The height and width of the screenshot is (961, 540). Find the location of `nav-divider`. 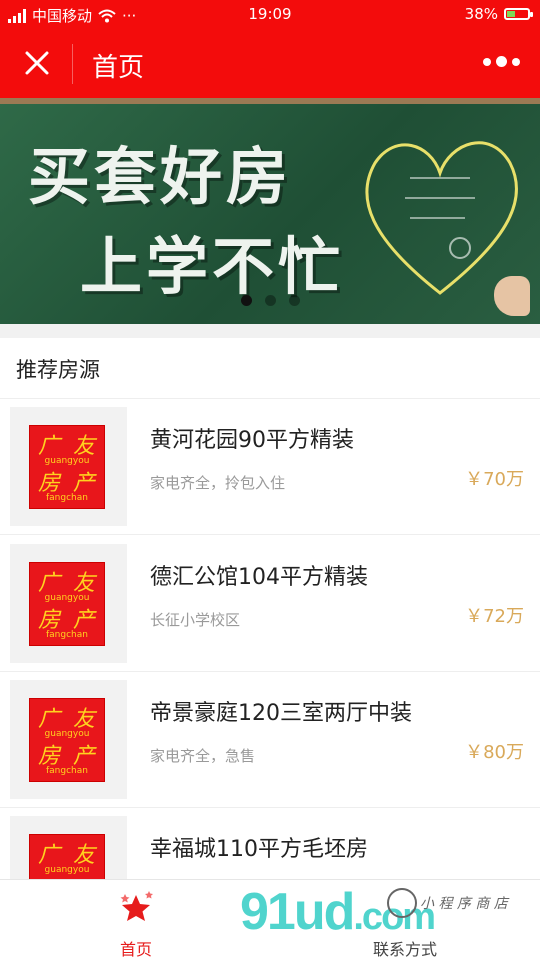

nav-divider is located at coordinates (72, 64).